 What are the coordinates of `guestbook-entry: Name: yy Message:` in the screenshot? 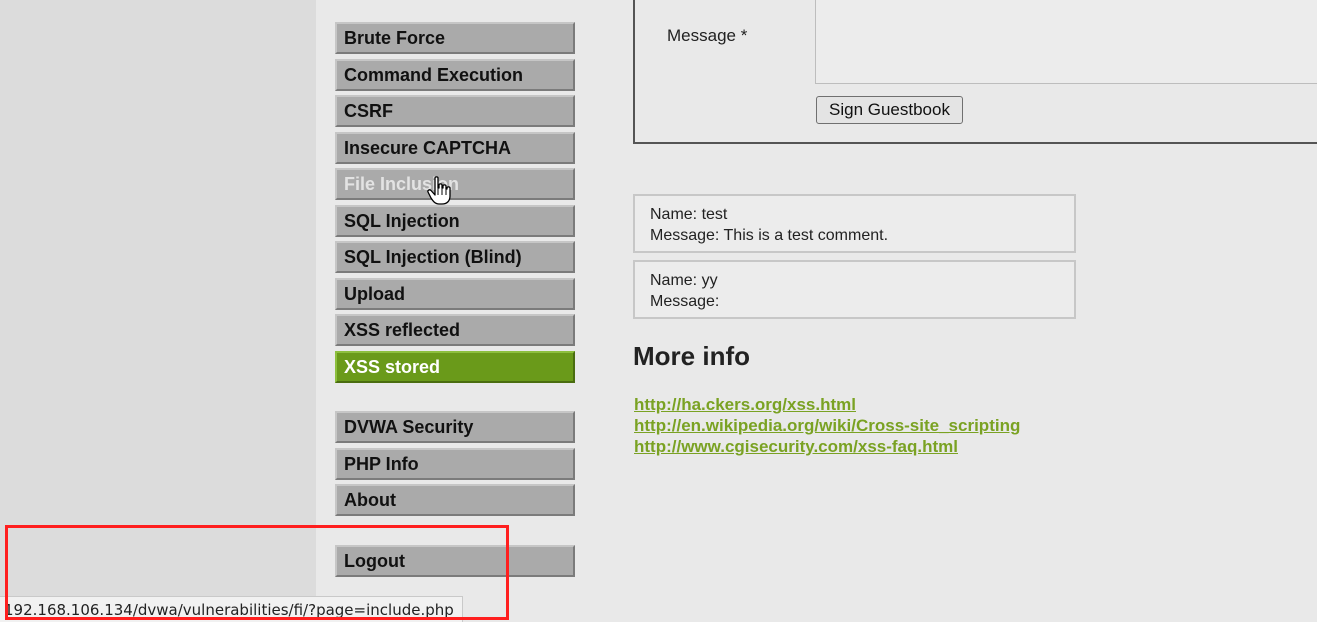 It's located at (854, 289).